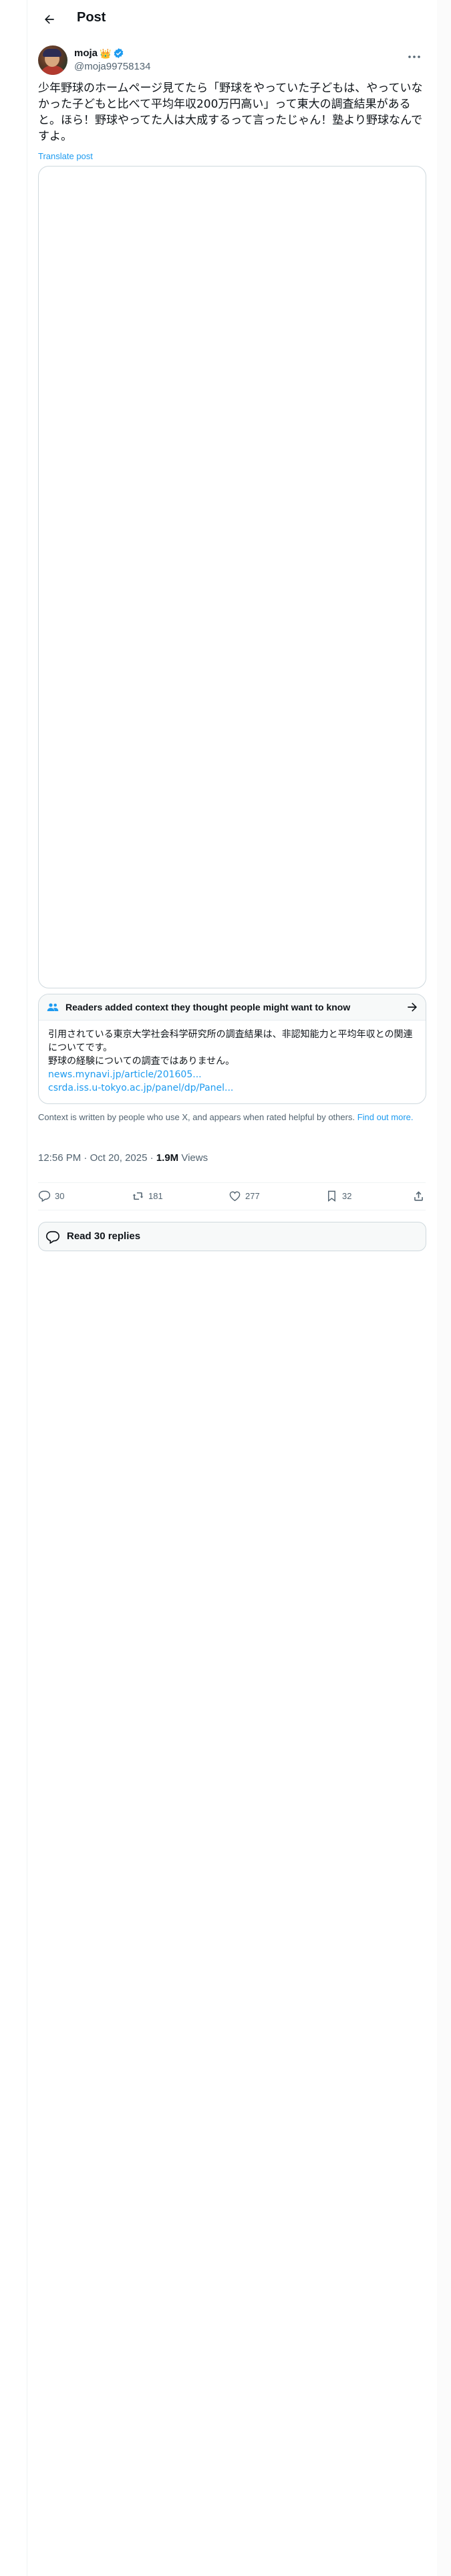 The width and height of the screenshot is (451, 2576). Describe the element at coordinates (60, 1196) in the screenshot. I see `reply-count: 30` at that location.